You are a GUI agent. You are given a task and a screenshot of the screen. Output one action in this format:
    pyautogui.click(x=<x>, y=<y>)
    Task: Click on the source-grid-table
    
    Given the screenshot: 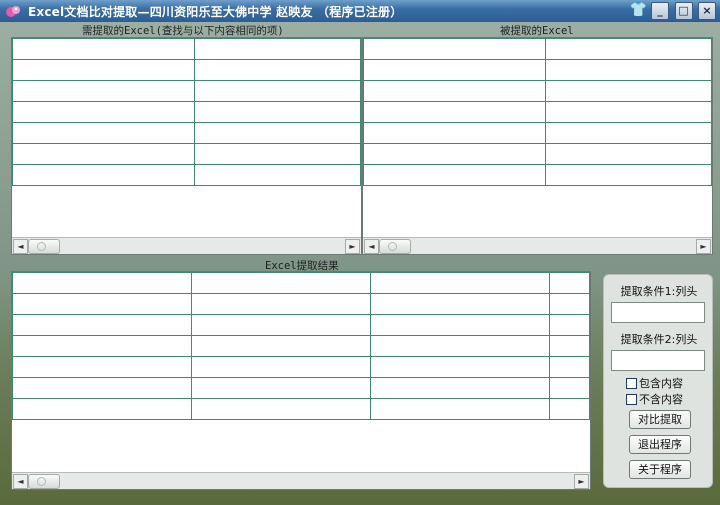 What is the action you would take?
    pyautogui.click(x=186, y=112)
    